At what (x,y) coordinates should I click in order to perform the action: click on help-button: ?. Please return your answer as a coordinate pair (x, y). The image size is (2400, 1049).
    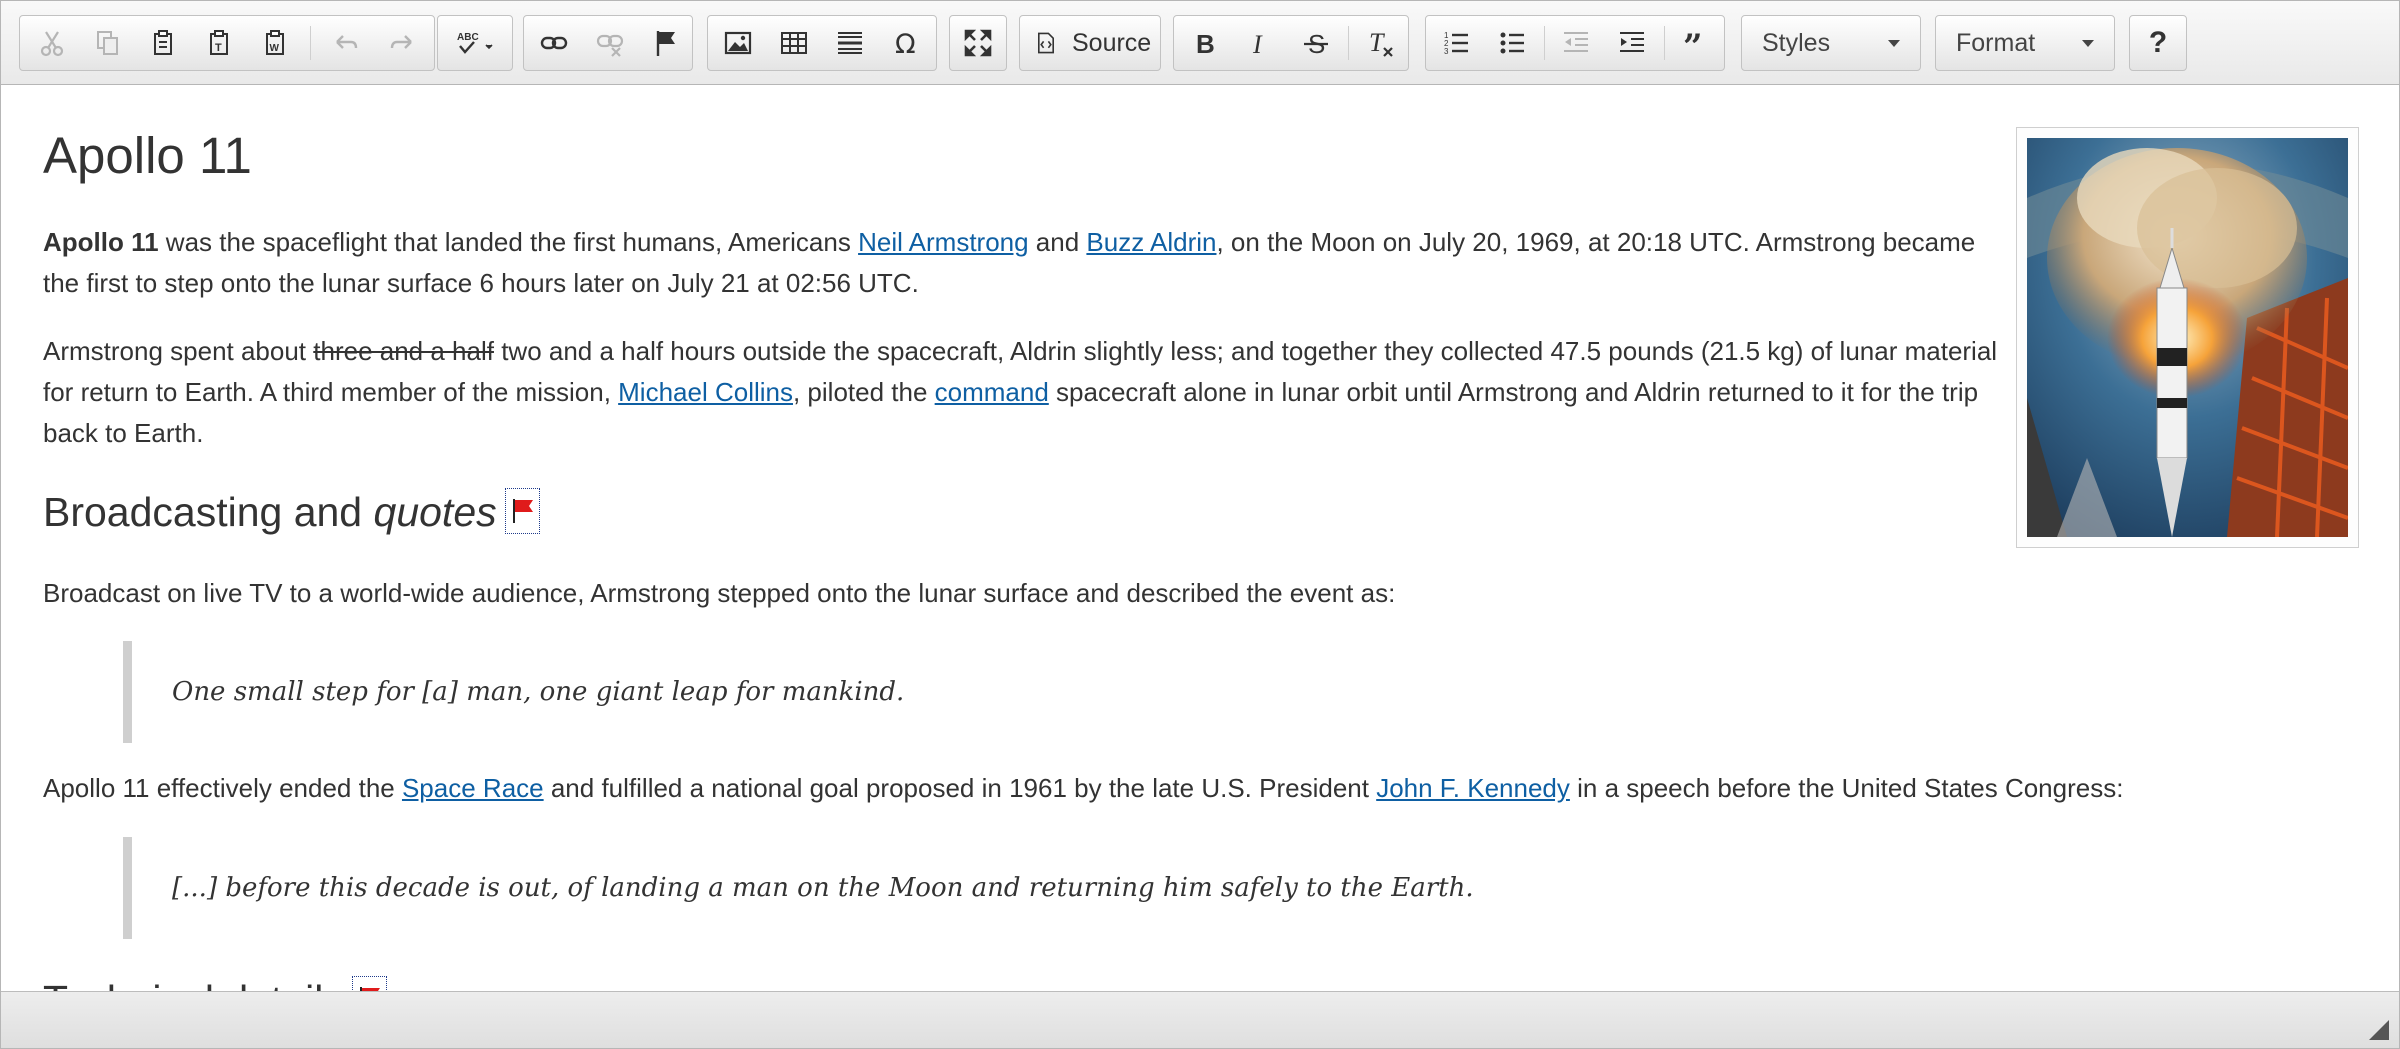
    Looking at the image, I should click on (2158, 43).